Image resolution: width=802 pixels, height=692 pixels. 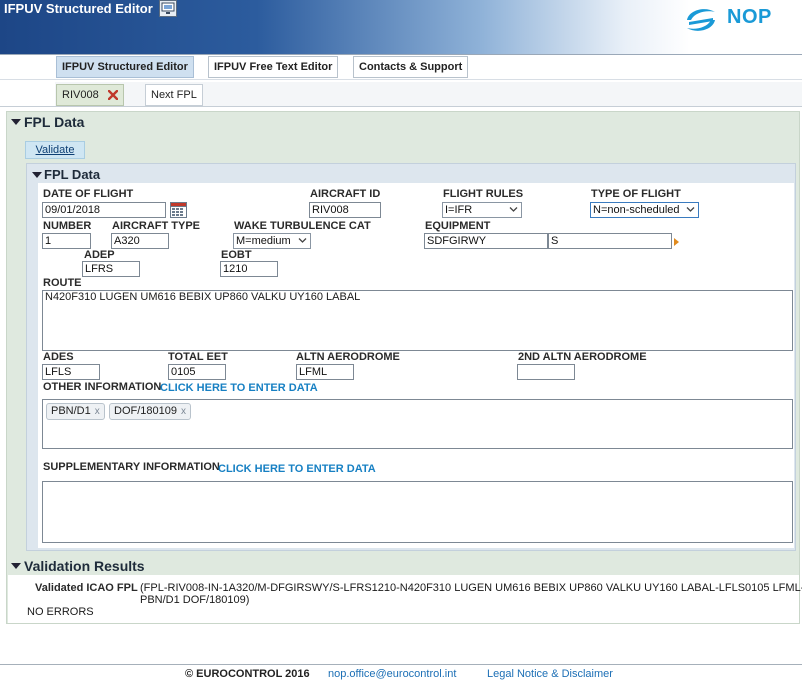 What do you see at coordinates (401, 664) in the screenshot?
I see `footer-divider` at bounding box center [401, 664].